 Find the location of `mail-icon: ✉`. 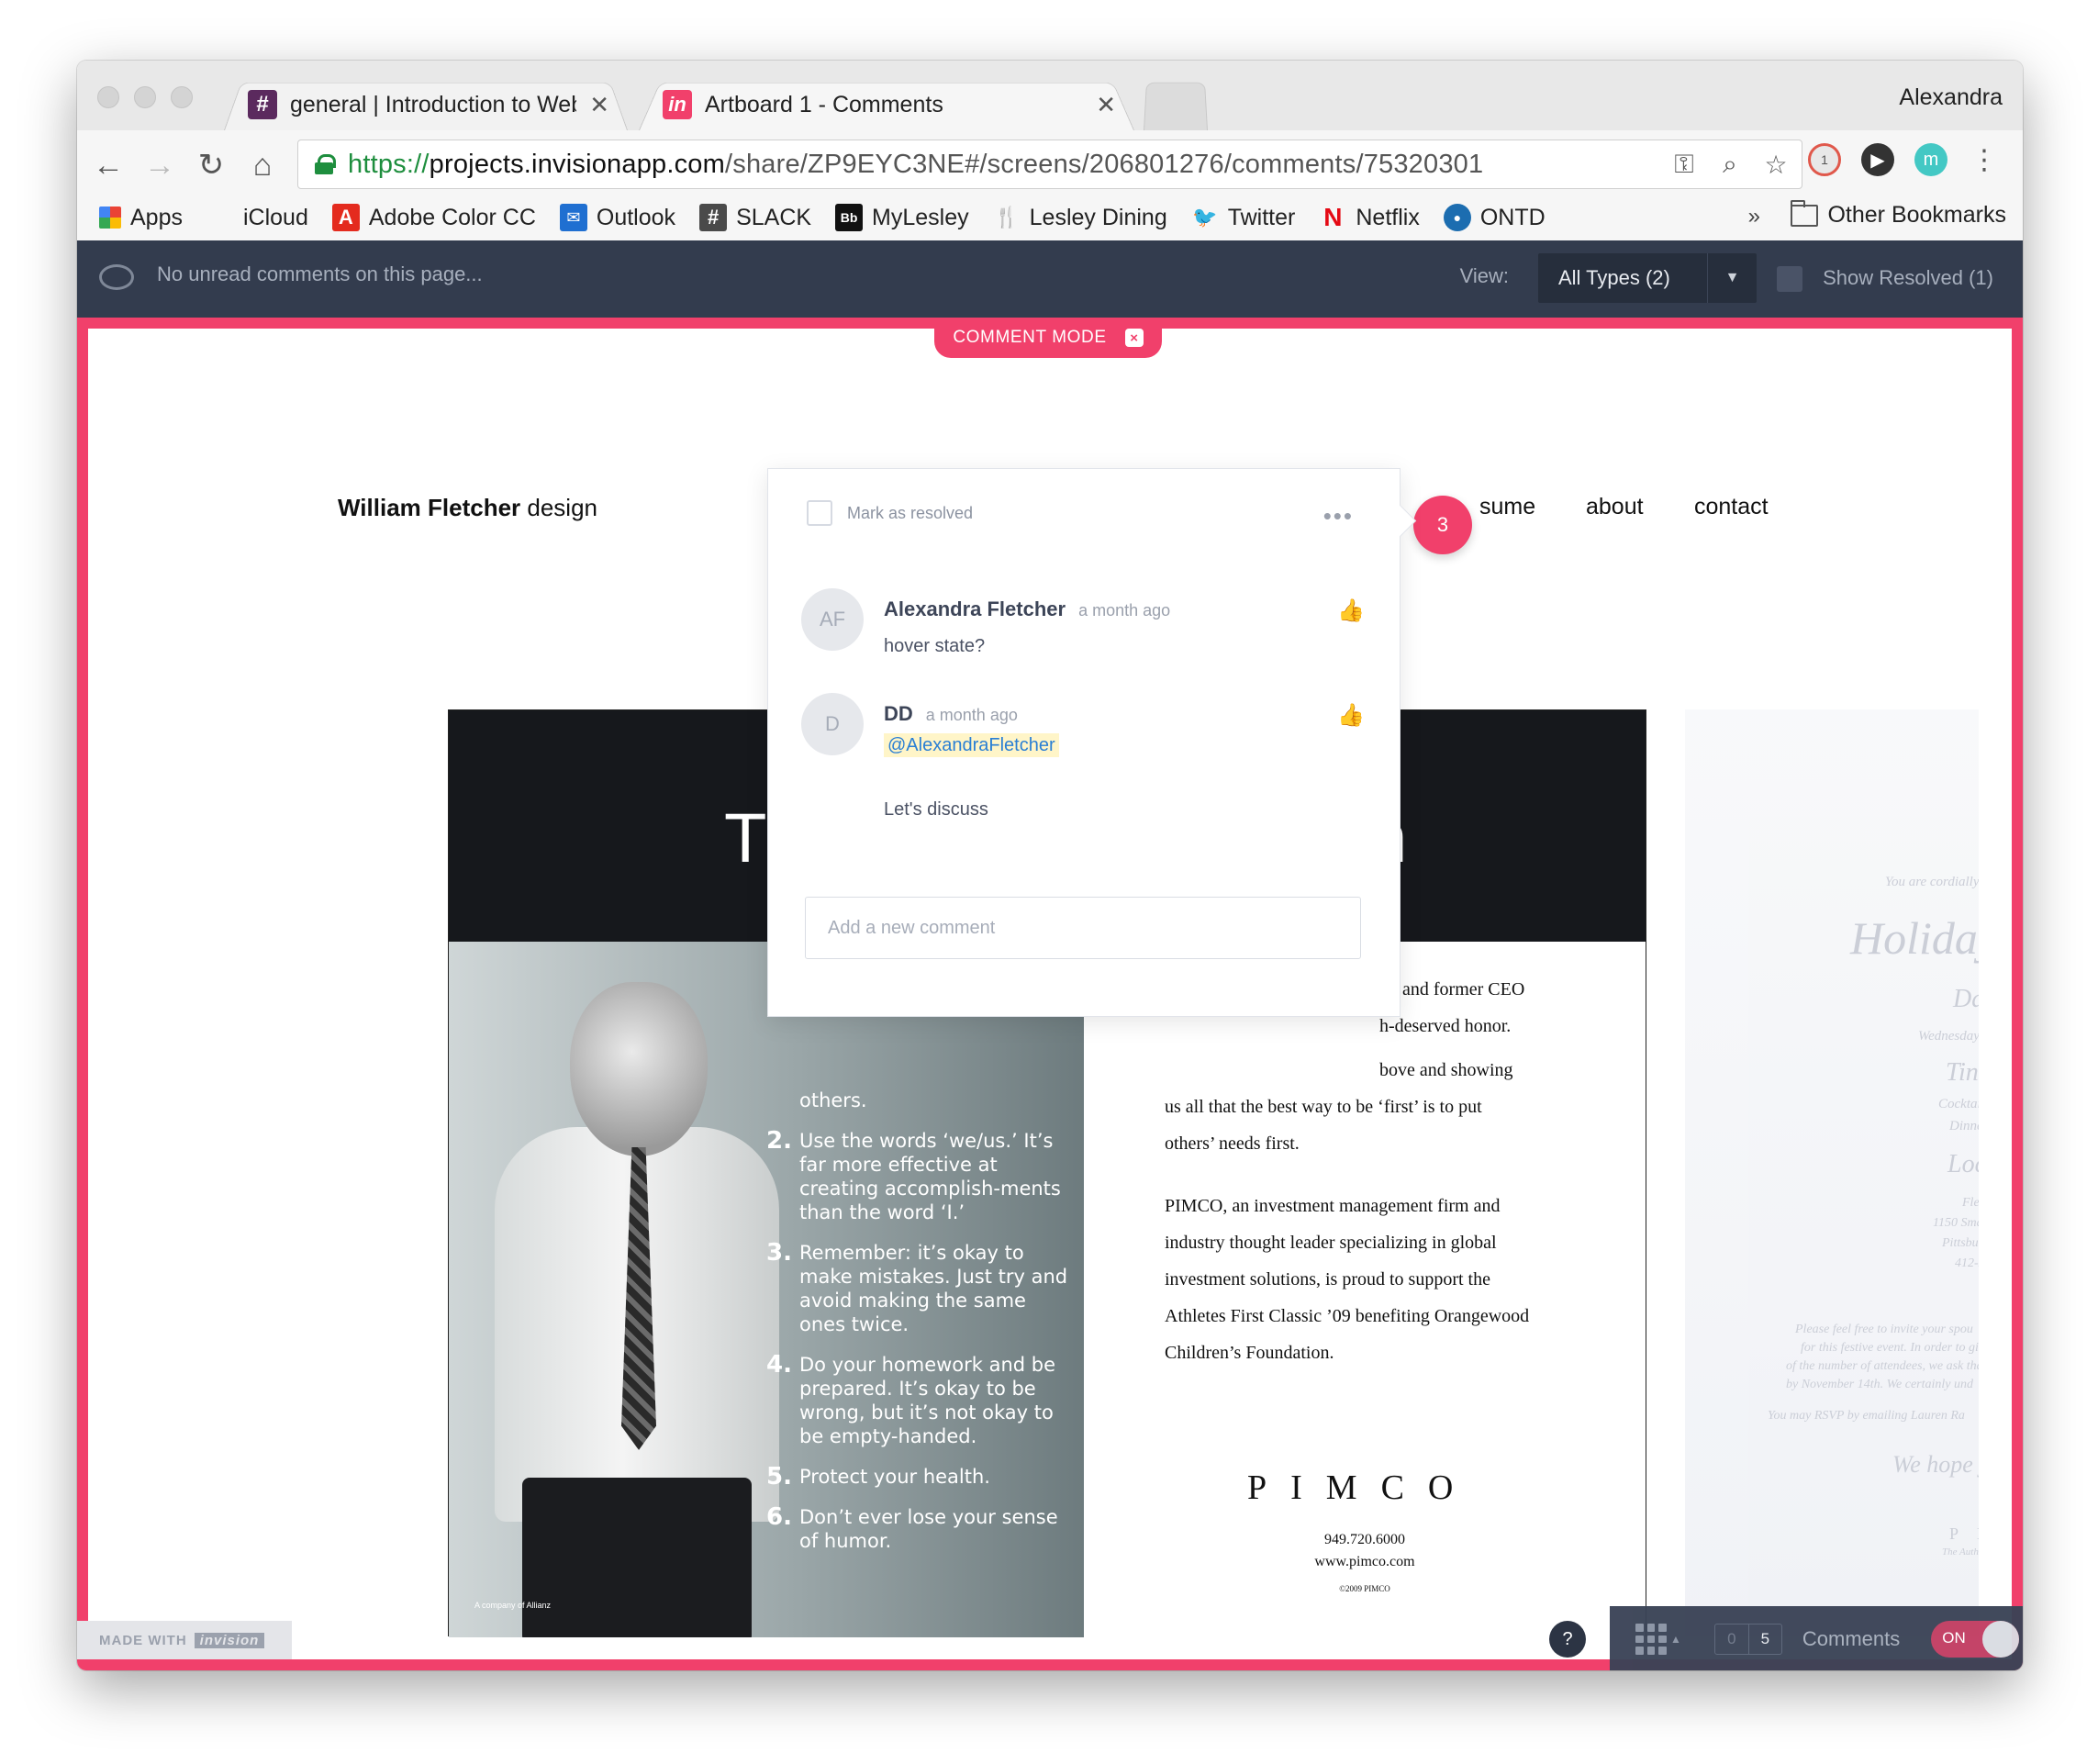

mail-icon: ✉ is located at coordinates (573, 217).